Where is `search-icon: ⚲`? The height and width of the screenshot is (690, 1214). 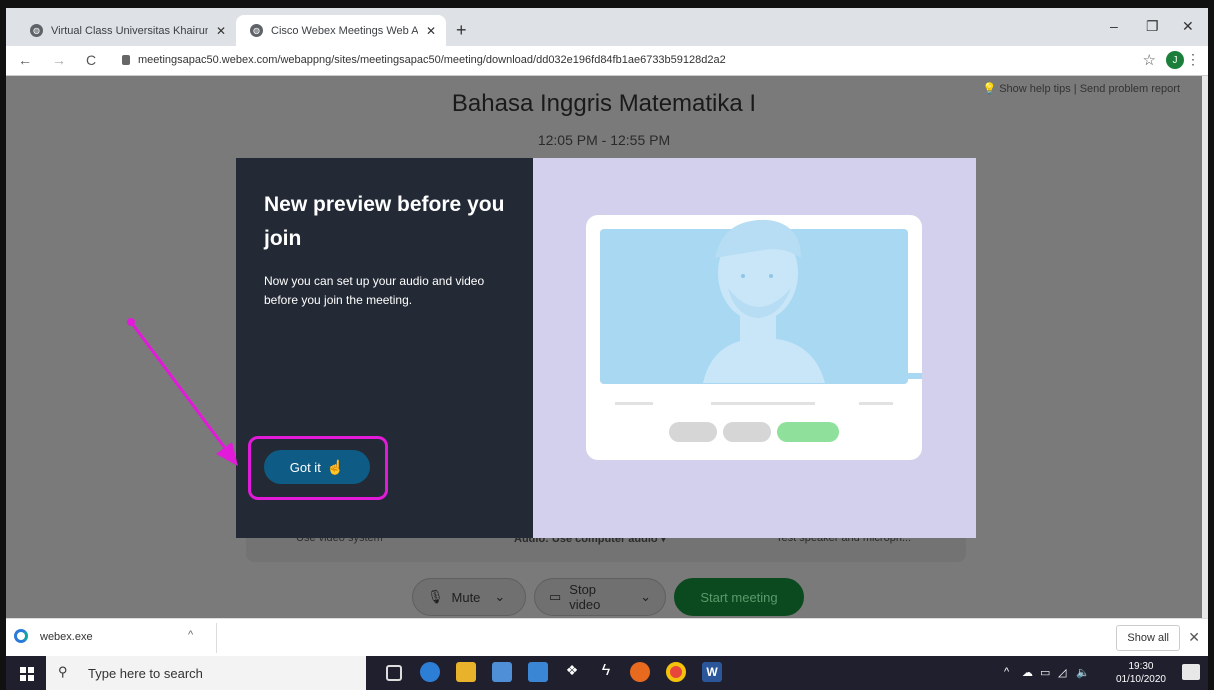
search-icon: ⚲ is located at coordinates (63, 671).